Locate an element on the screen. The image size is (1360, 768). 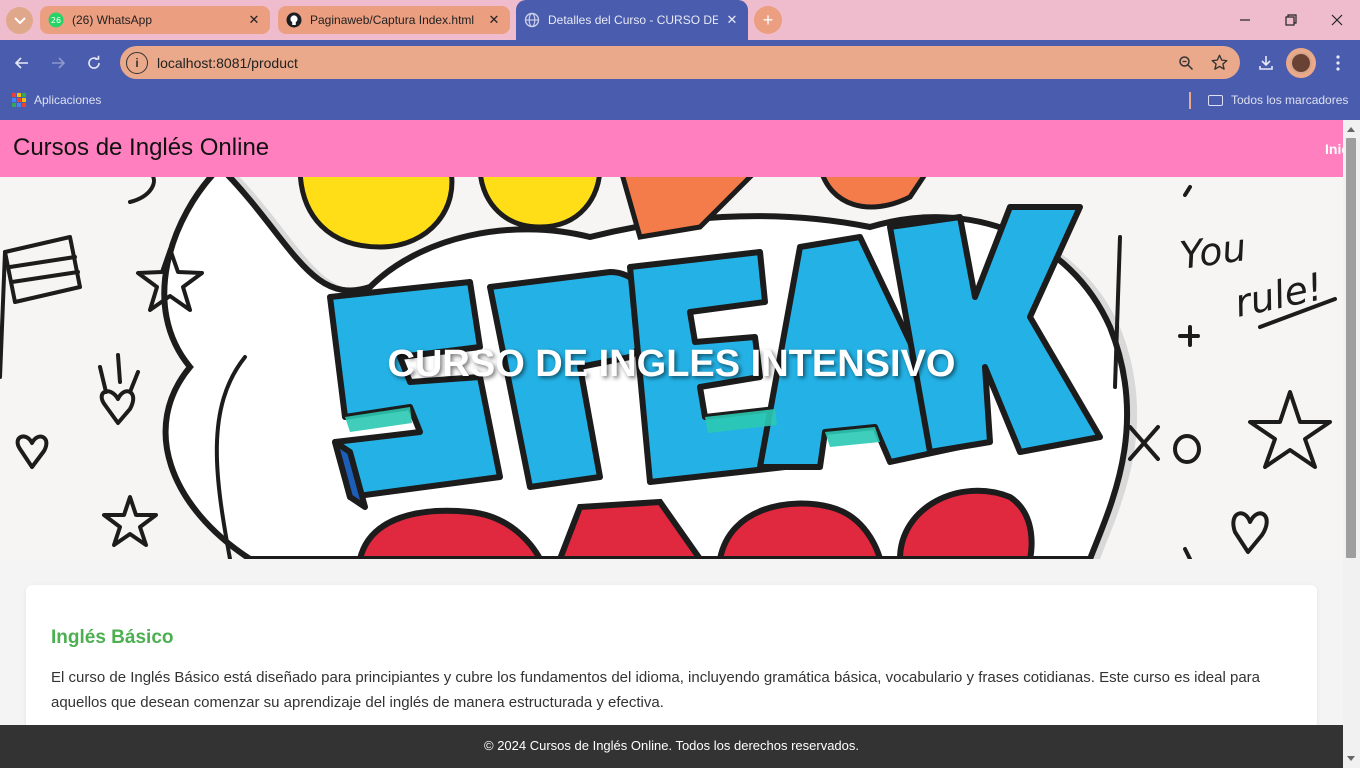
scrollbar-thumb is located at coordinates (1351, 348).